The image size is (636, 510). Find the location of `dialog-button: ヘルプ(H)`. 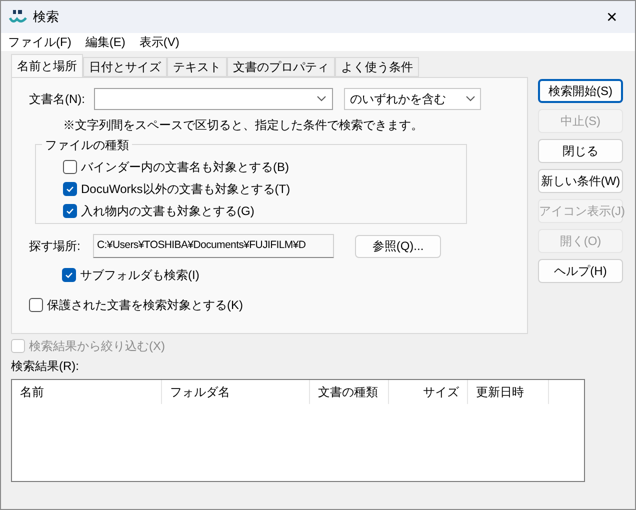

dialog-button: ヘルプ(H) is located at coordinates (580, 271).